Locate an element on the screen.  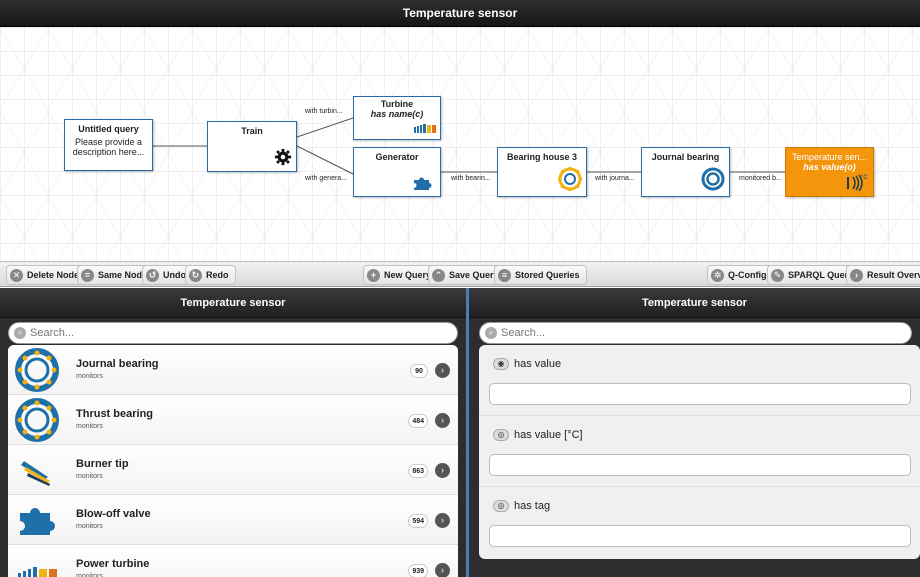
node-title: Train is located at coordinates (252, 131).